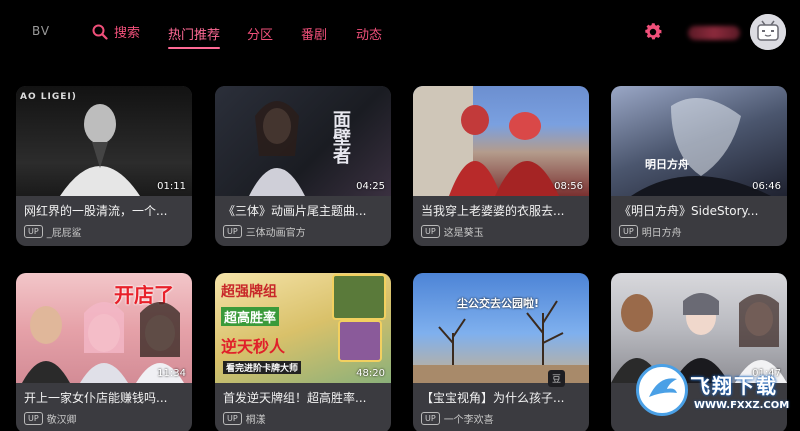 The height and width of the screenshot is (431, 800). What do you see at coordinates (501, 341) in the screenshot?
I see `tree-scene-icon` at bounding box center [501, 341].